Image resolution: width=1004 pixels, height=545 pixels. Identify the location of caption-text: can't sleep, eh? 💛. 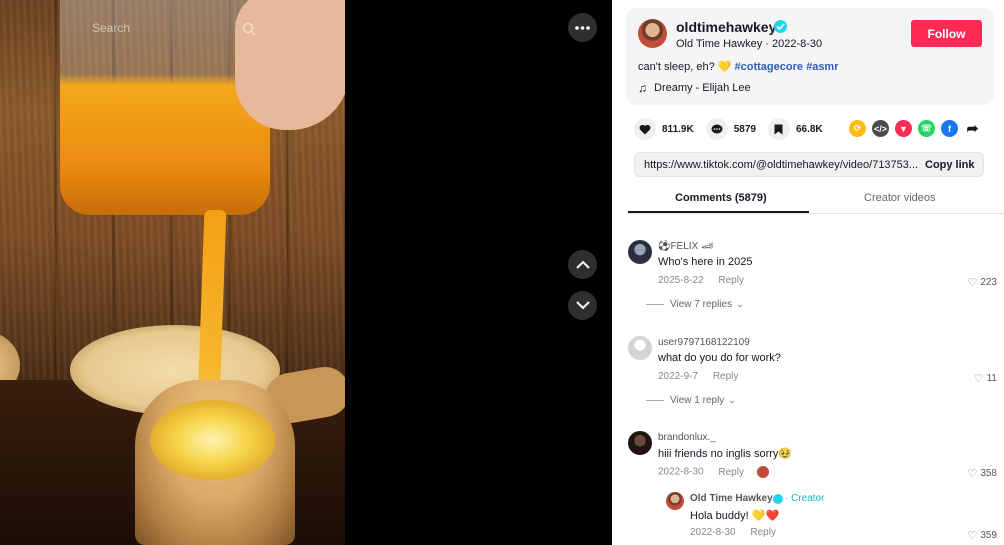
(685, 67).